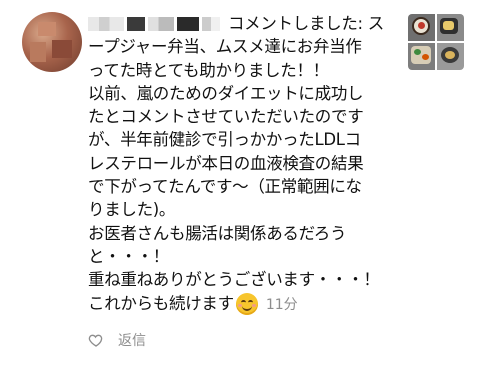 This screenshot has width=480, height=365. I want to click on comment-line: と・・・！, so click(129, 256).